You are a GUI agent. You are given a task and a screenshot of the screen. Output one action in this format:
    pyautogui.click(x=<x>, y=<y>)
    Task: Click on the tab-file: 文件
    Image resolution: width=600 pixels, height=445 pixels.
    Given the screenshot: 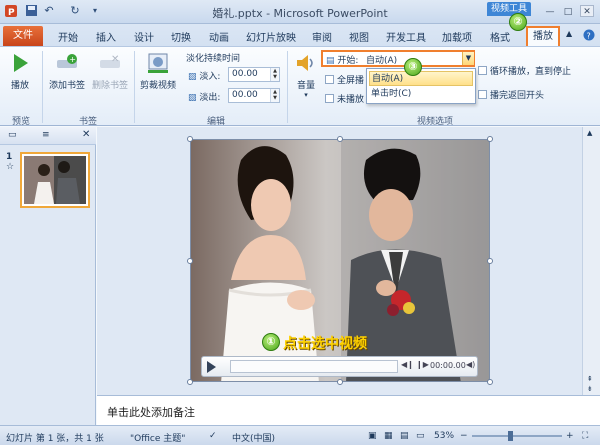 What is the action you would take?
    pyautogui.click(x=23, y=36)
    